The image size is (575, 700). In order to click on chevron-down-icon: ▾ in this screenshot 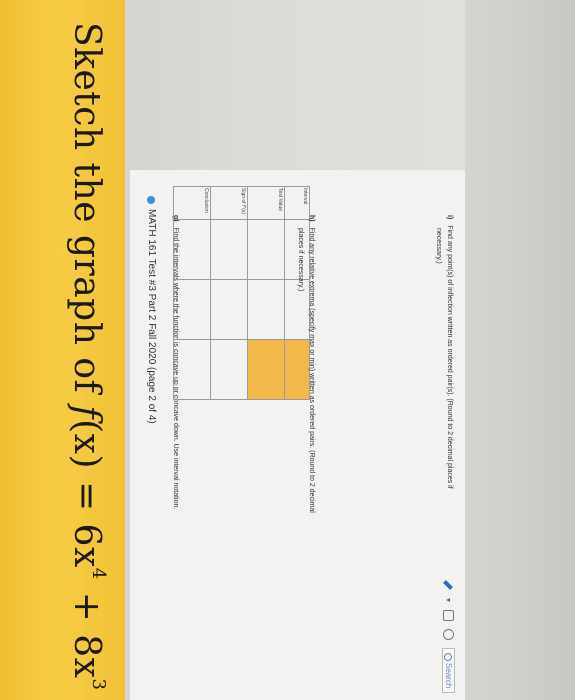, I will do `click(448, 600)`.